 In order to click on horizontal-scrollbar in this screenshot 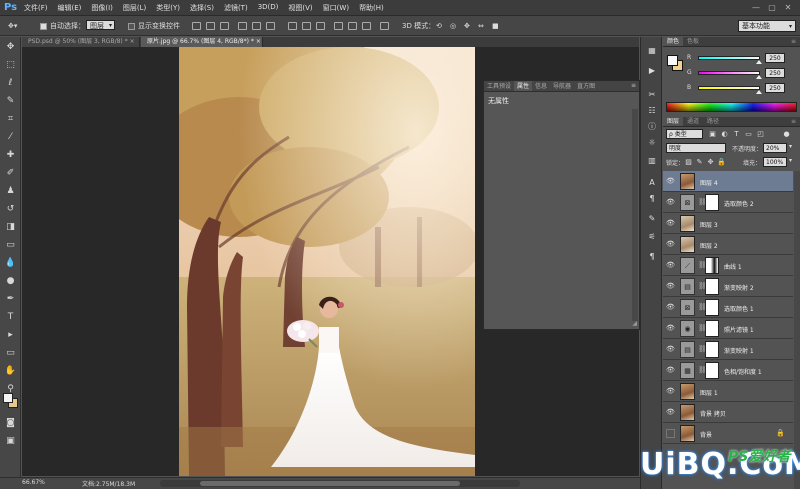, I will do `click(340, 483)`.